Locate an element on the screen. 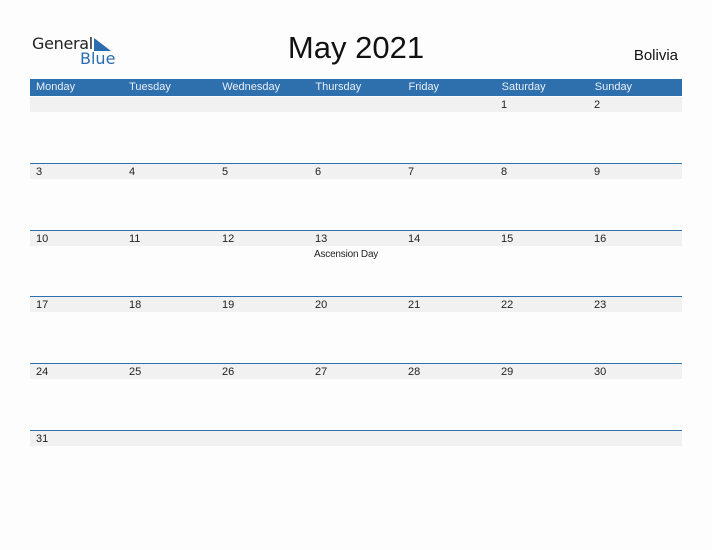 The width and height of the screenshot is (712, 550). day-number: 31 is located at coordinates (42, 439).